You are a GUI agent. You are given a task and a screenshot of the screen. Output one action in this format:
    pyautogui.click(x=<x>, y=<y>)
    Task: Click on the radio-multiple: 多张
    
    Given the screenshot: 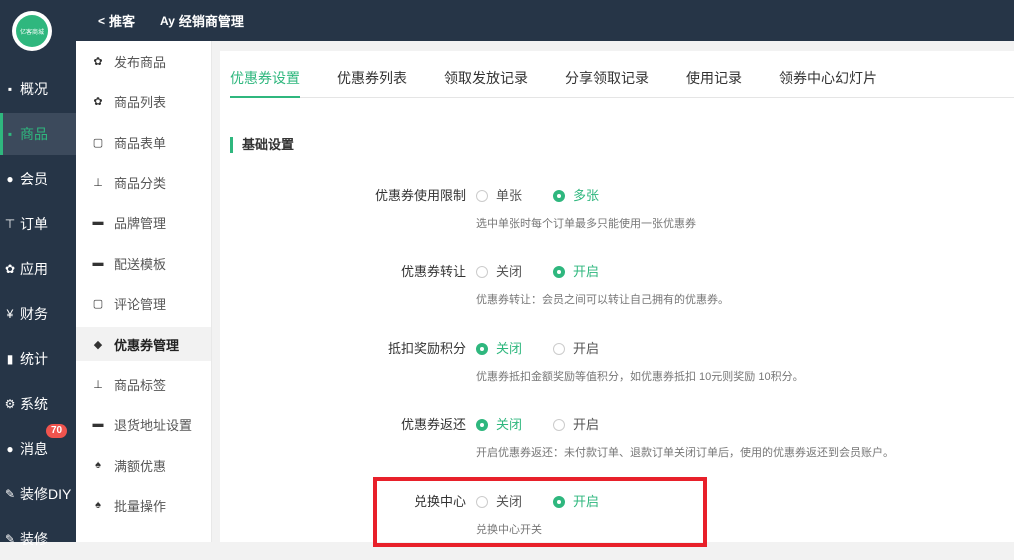 What is the action you would take?
    pyautogui.click(x=576, y=196)
    